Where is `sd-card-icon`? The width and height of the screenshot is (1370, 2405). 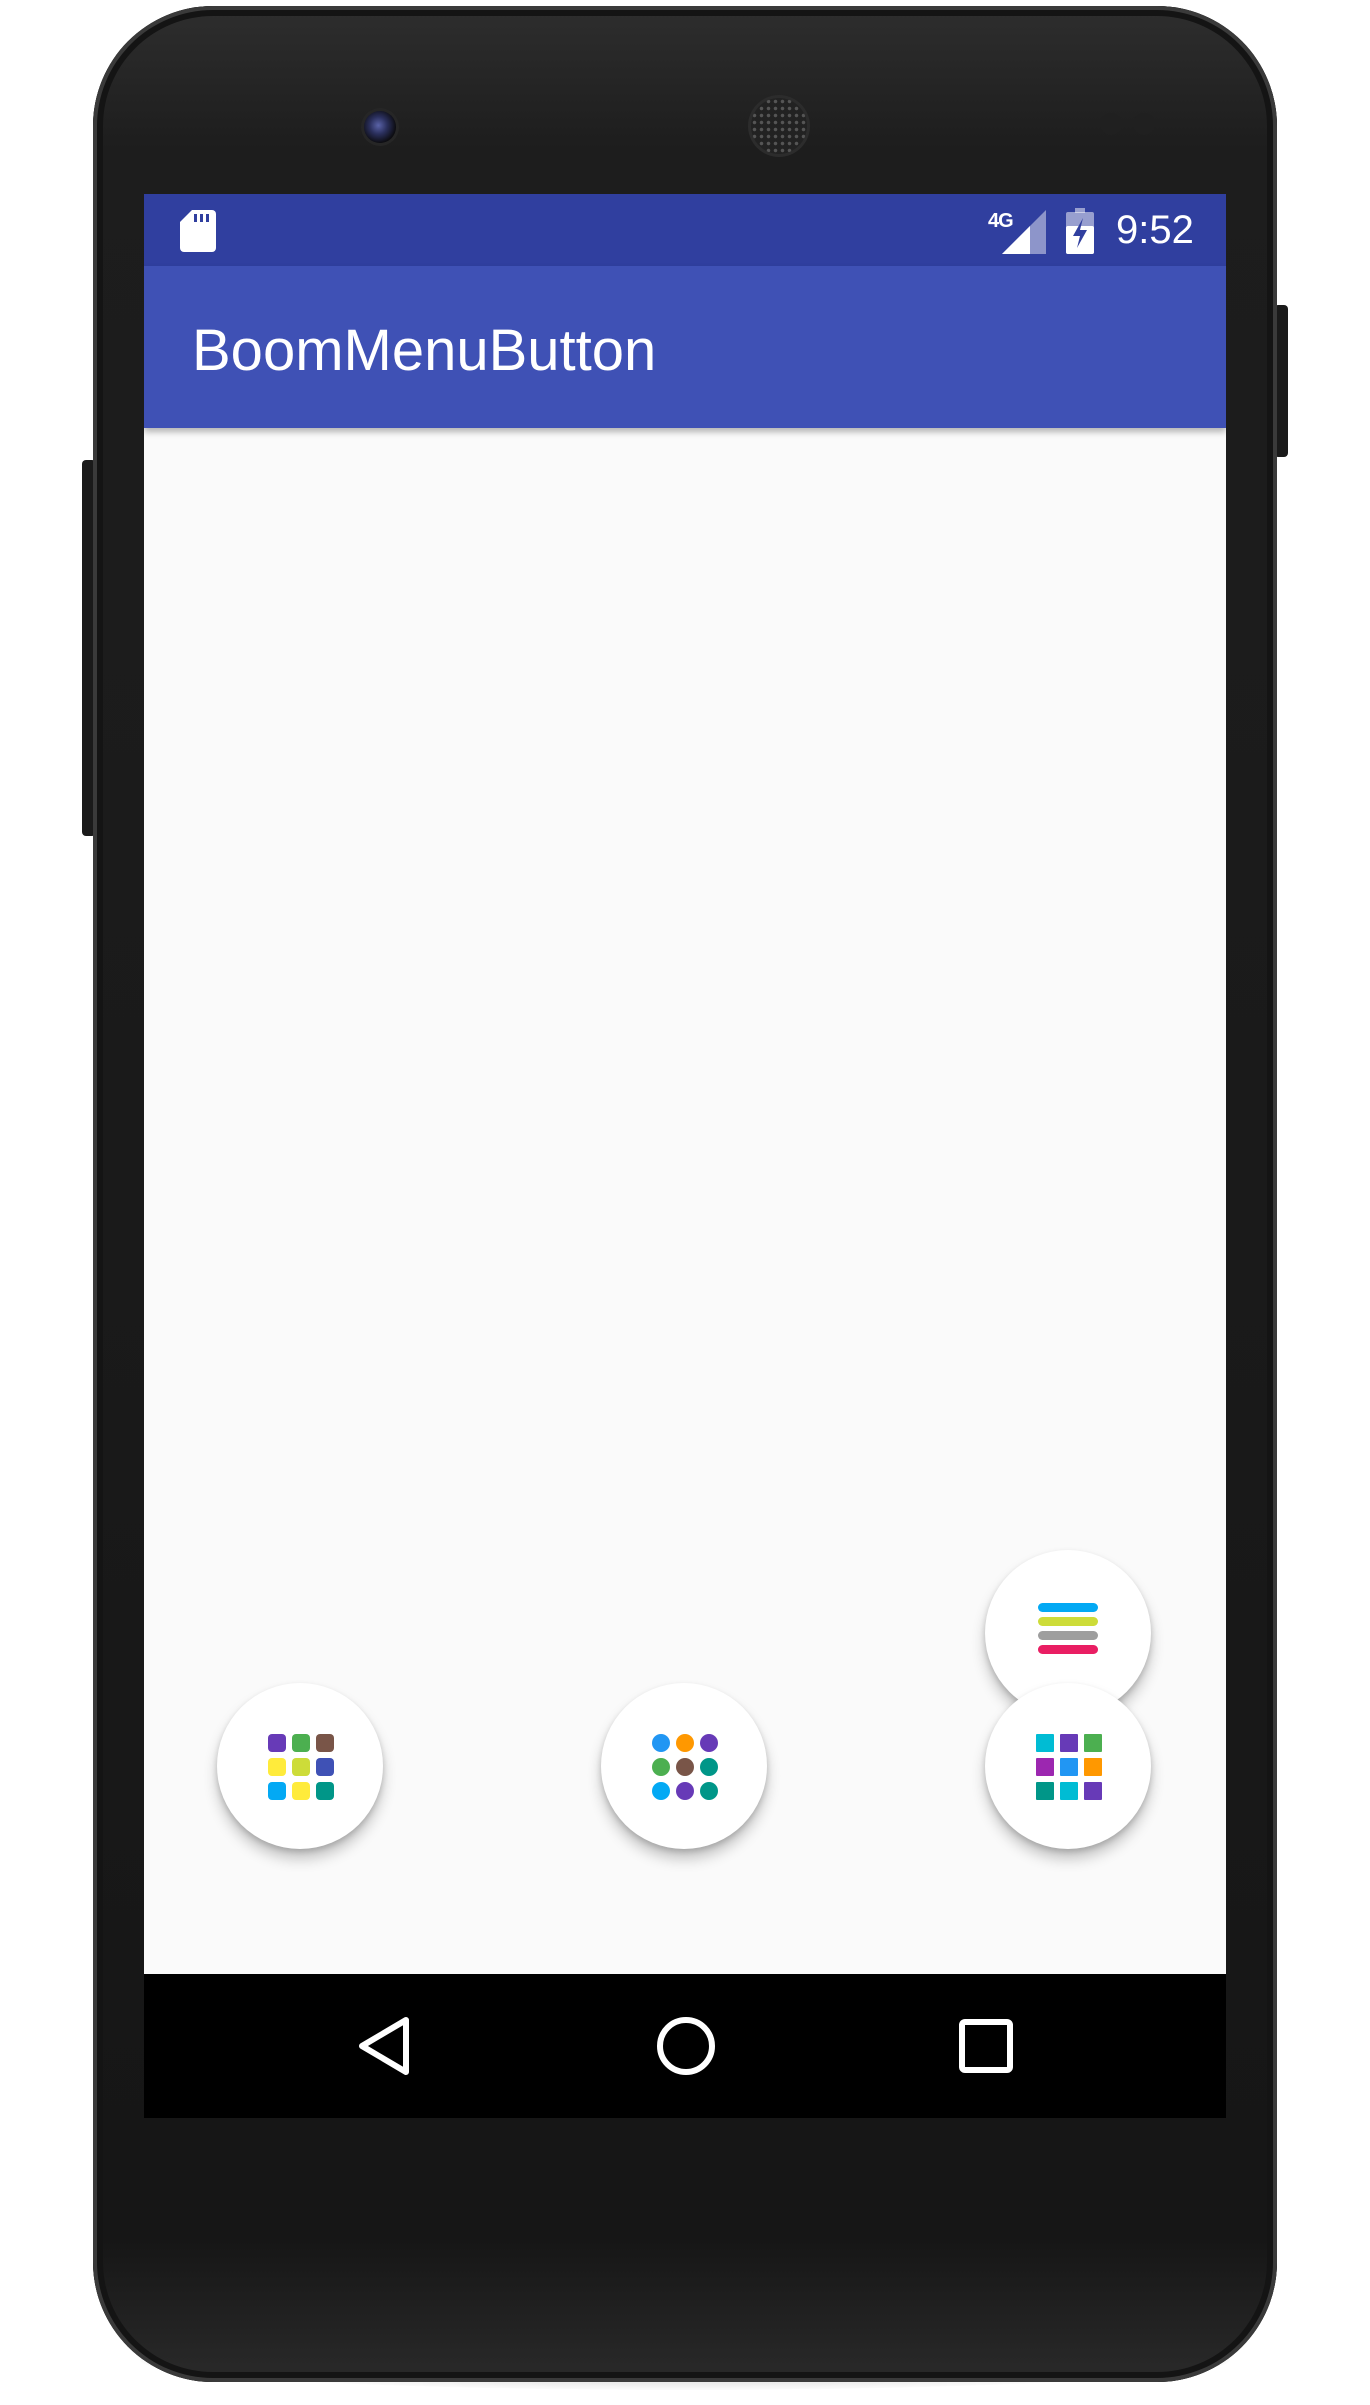
sd-card-icon is located at coordinates (198, 231).